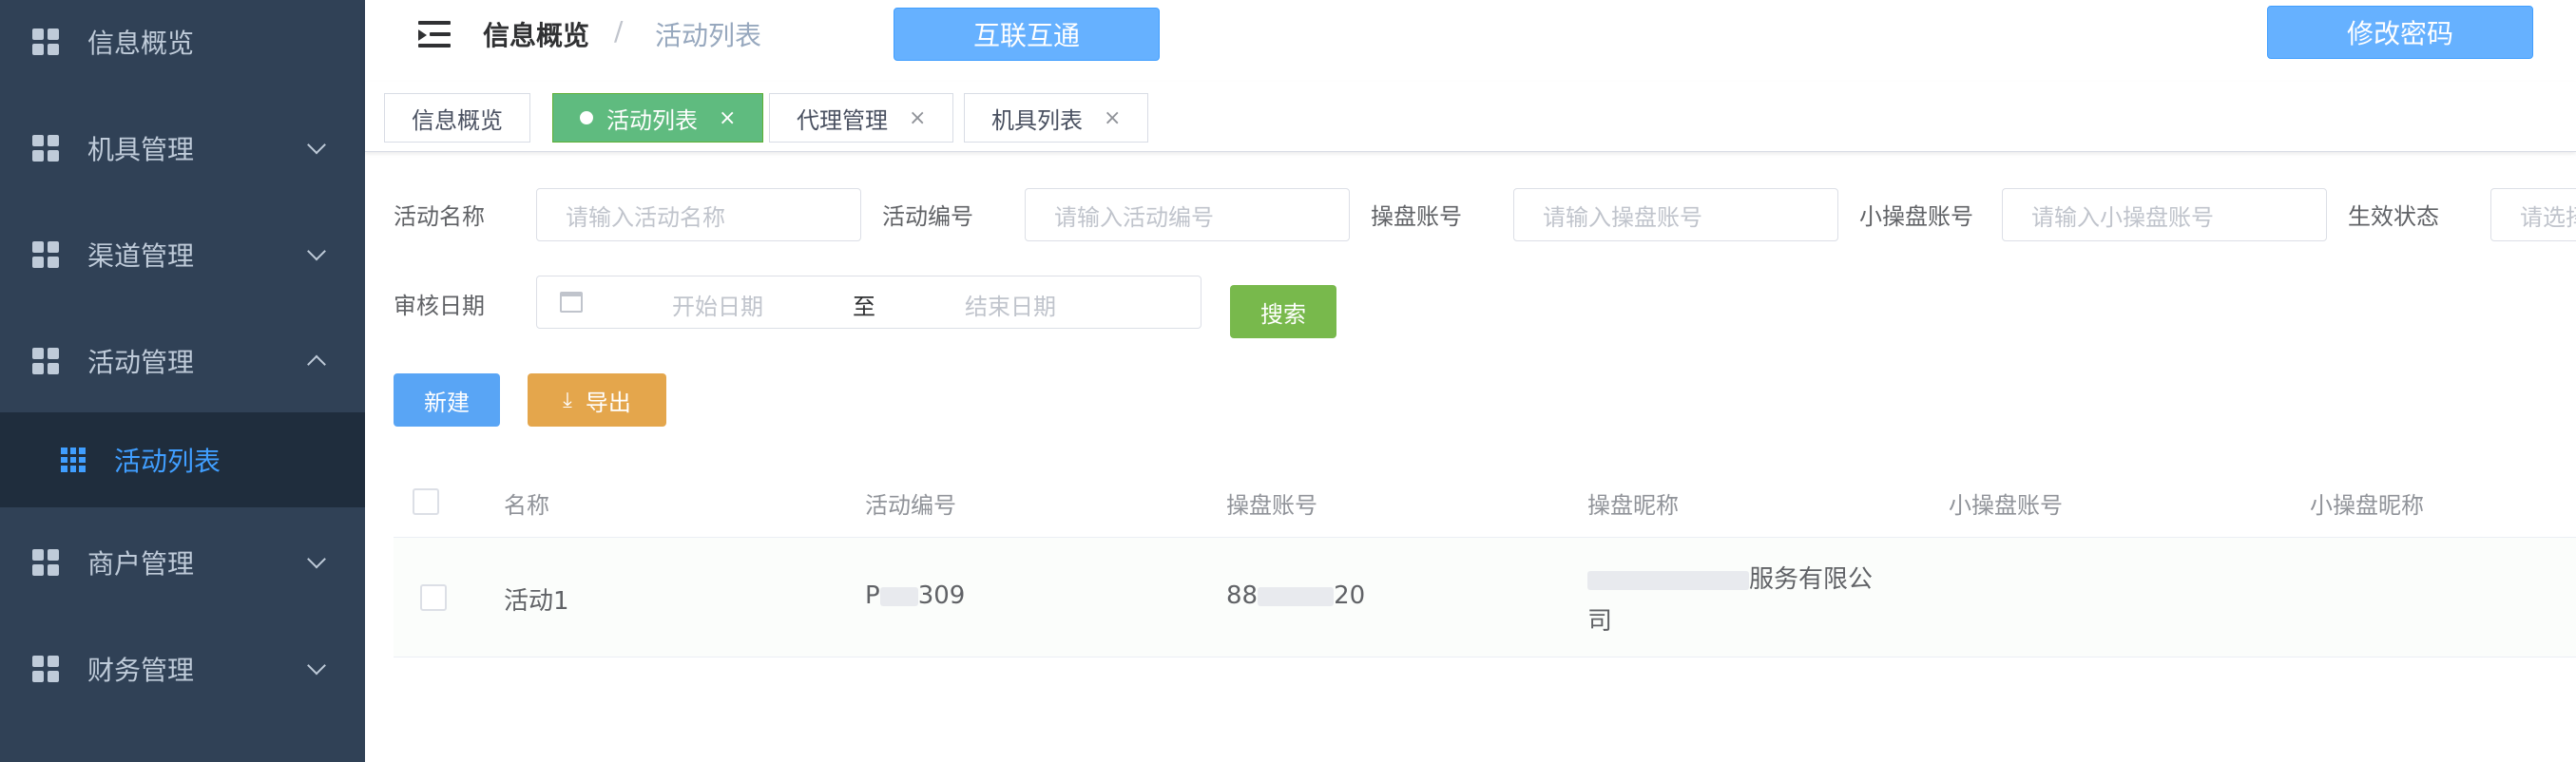  What do you see at coordinates (536, 601) in the screenshot?
I see `cell-name: 活动1` at bounding box center [536, 601].